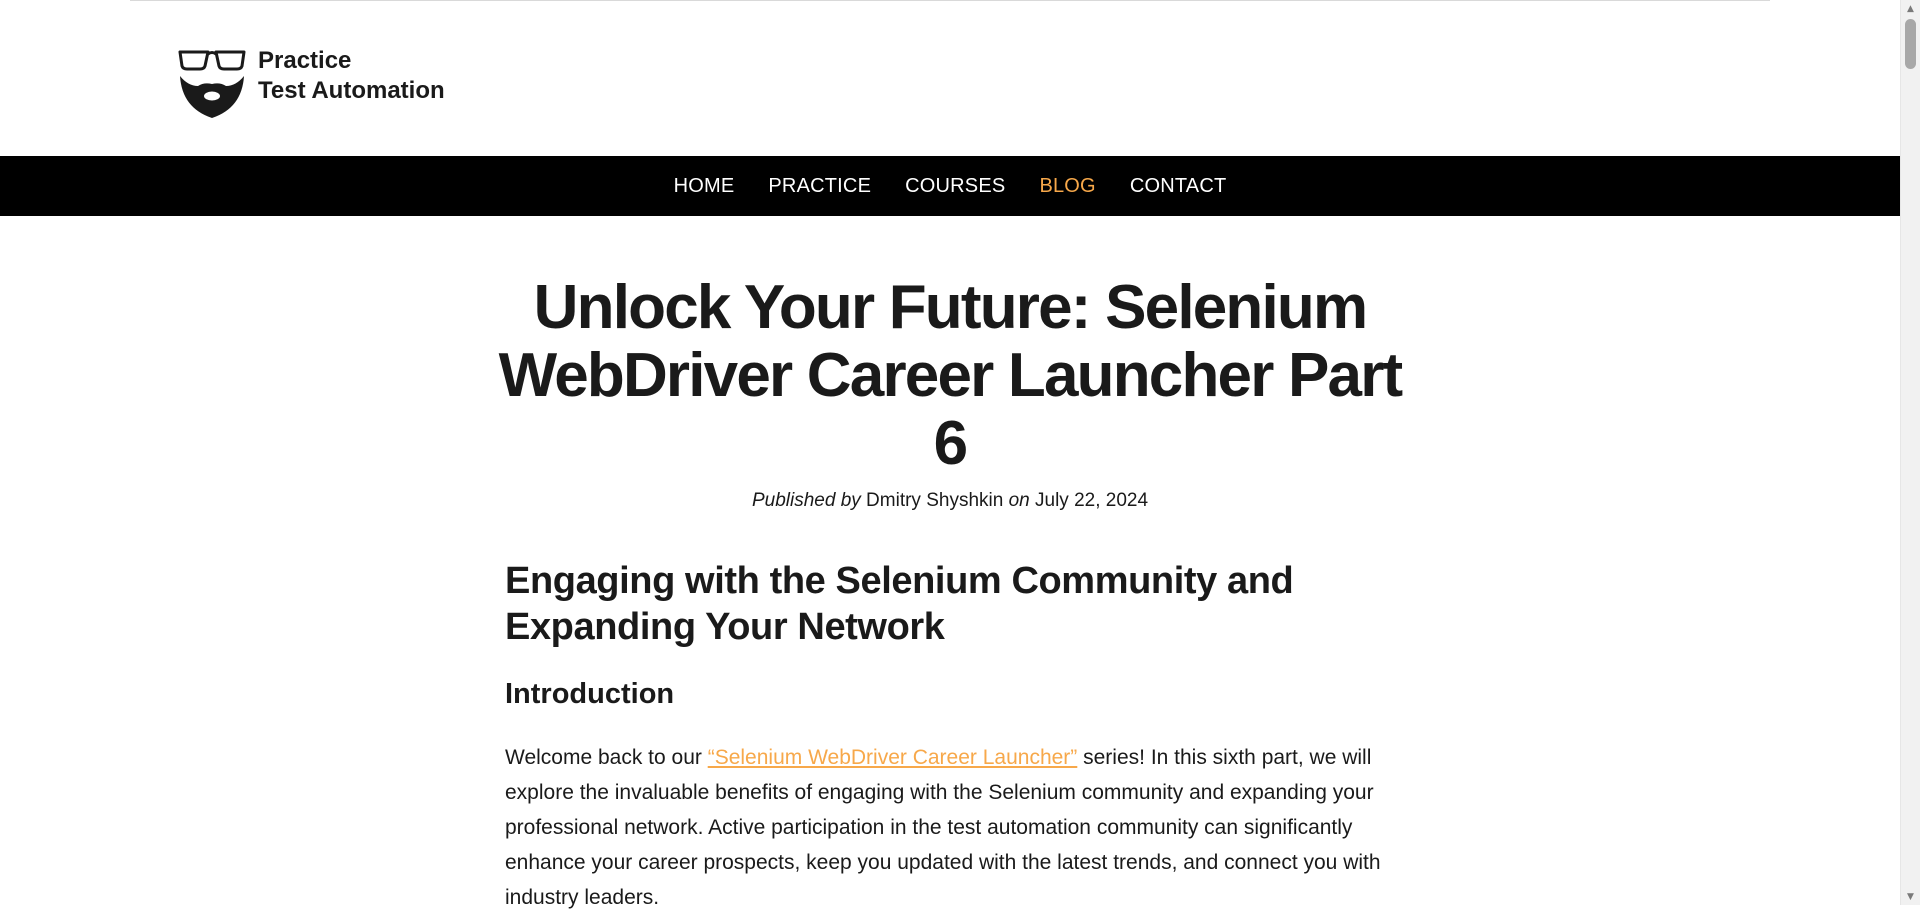 Image resolution: width=1920 pixels, height=915 pixels. I want to click on on-label: on, so click(1019, 500).